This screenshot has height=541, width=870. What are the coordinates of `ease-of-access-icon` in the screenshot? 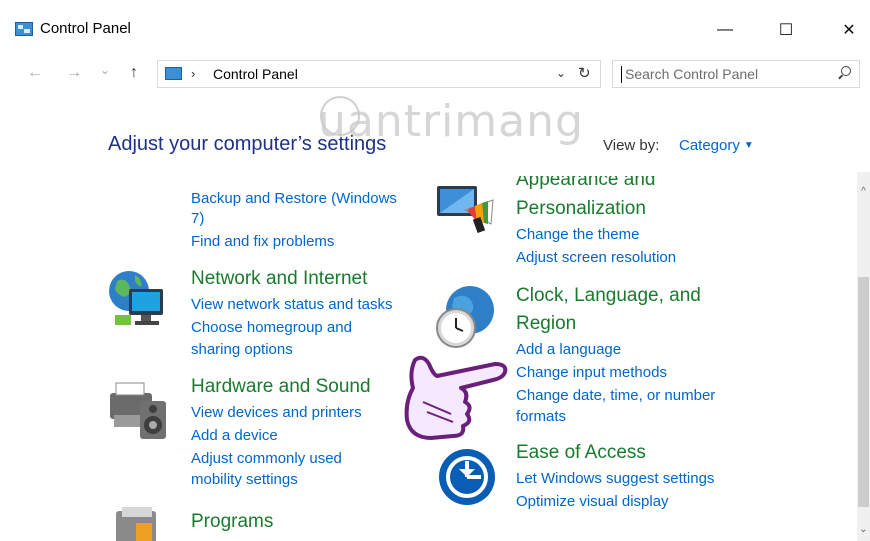 It's located at (467, 477).